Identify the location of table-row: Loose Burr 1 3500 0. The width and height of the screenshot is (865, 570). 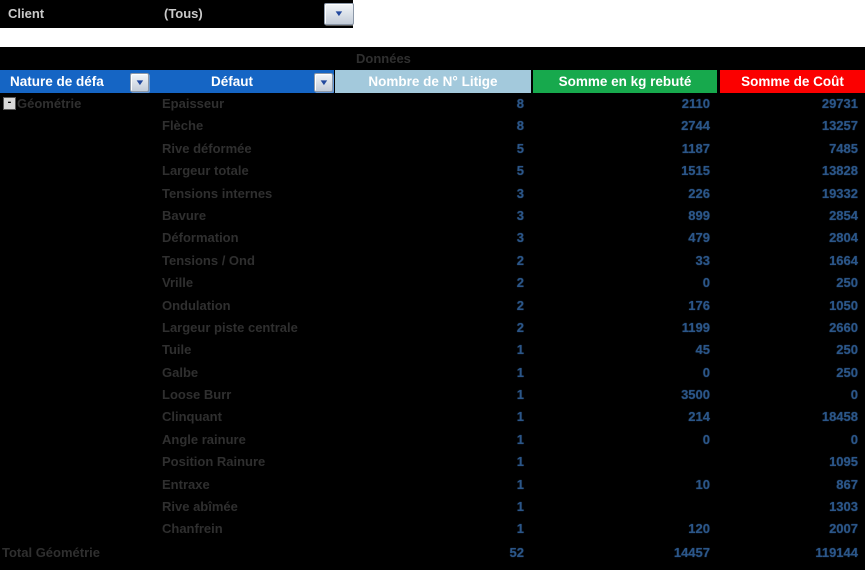
(432, 395).